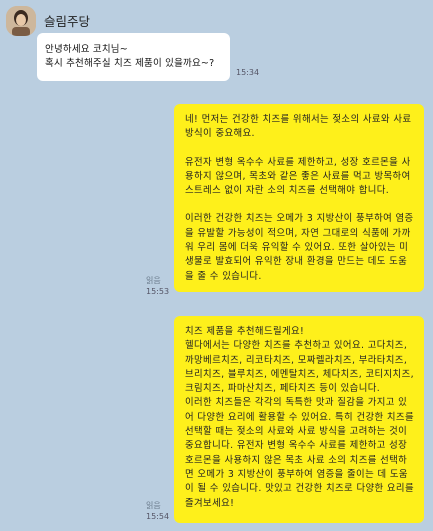 Image resolution: width=433 pixels, height=531 pixels. Describe the element at coordinates (298, 127) in the screenshot. I see `message-paragraph: 네! 먼저는 건강한 치즈를 위해서는 젖소의 사료와 사료 방식이 중요해요.` at that location.